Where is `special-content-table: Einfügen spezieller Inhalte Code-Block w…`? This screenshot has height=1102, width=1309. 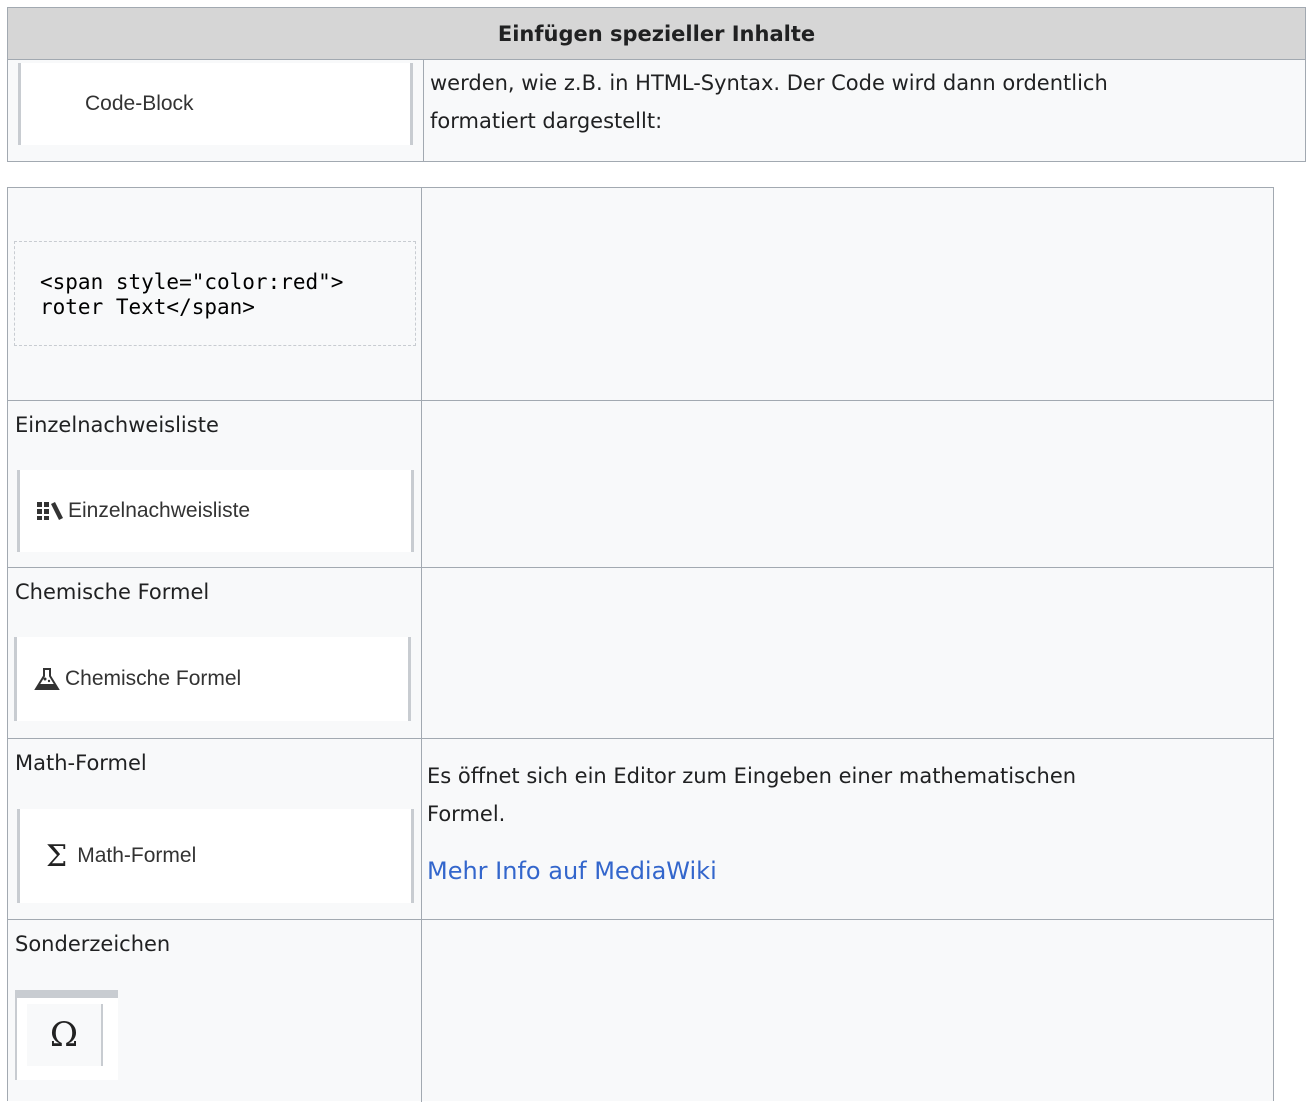 special-content-table: Einfügen spezieller Inhalte Code-Block w… is located at coordinates (656, 84).